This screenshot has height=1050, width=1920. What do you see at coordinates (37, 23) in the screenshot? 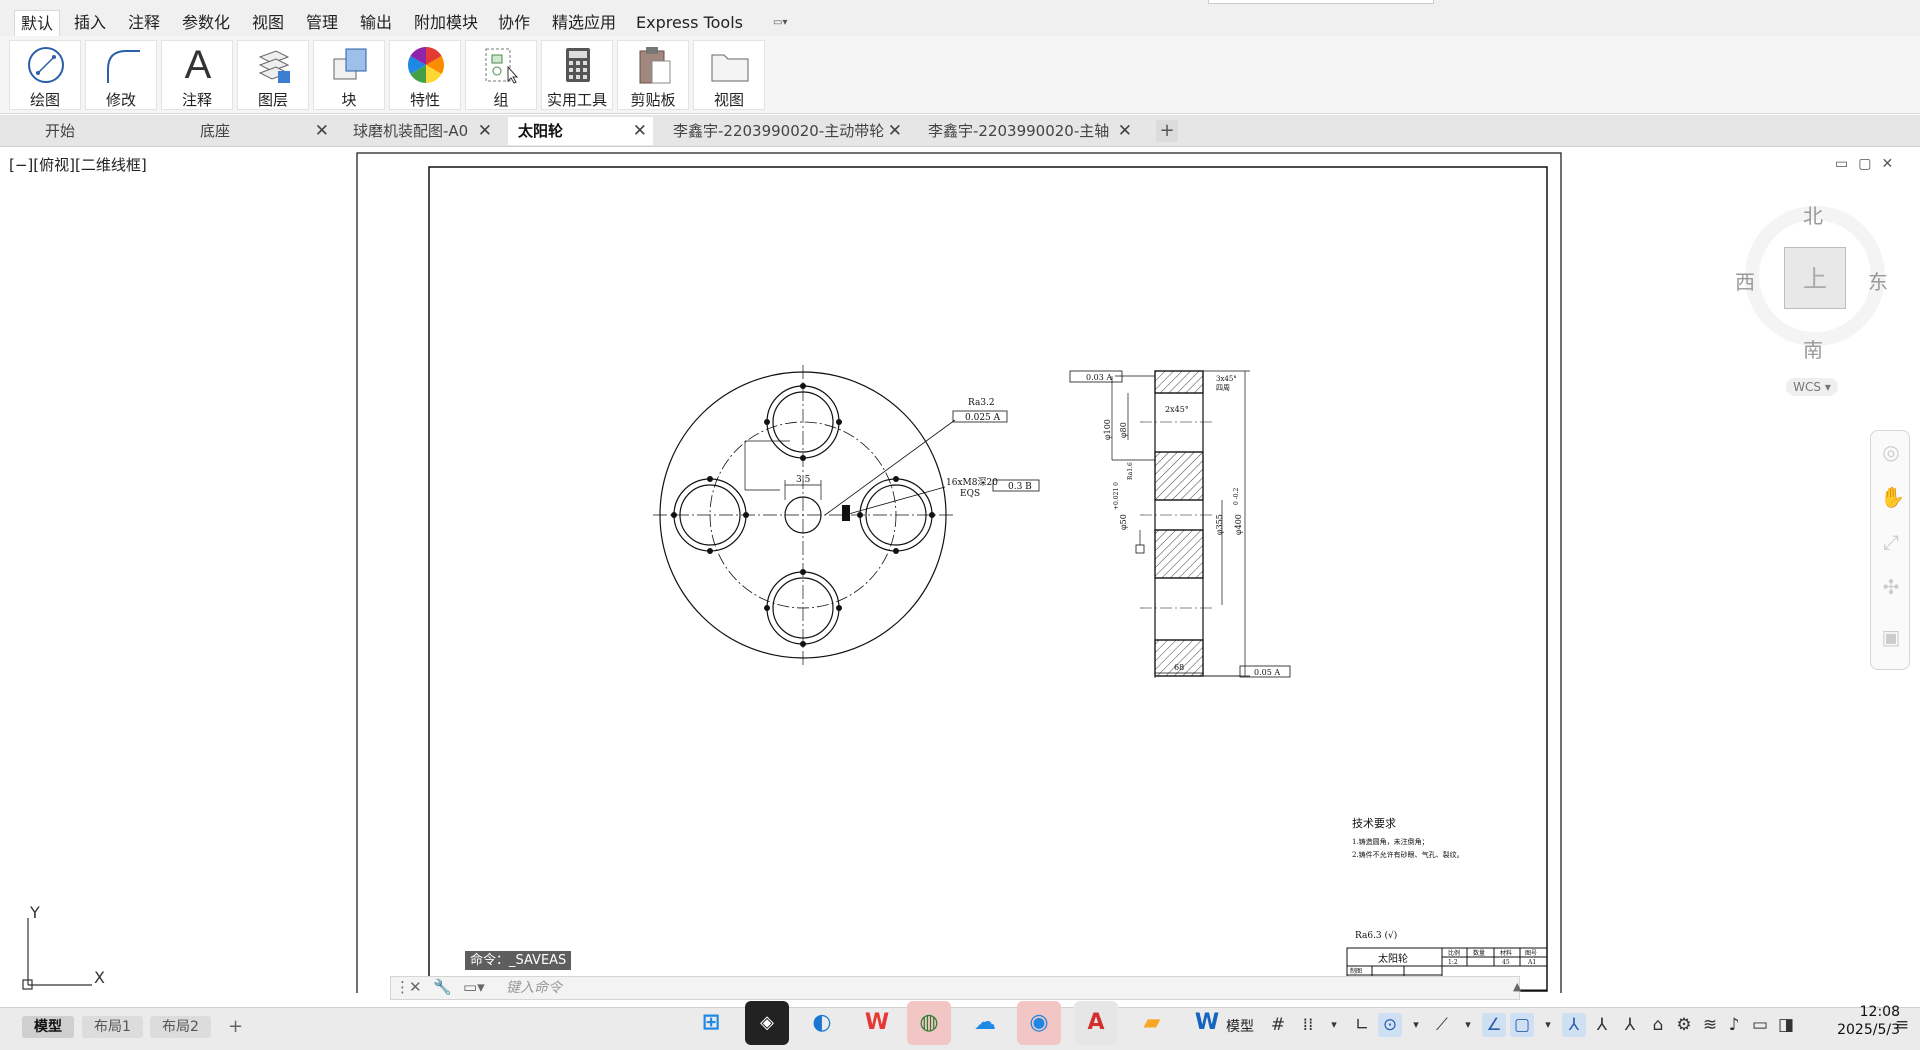
I see `tab-default: 默认` at bounding box center [37, 23].